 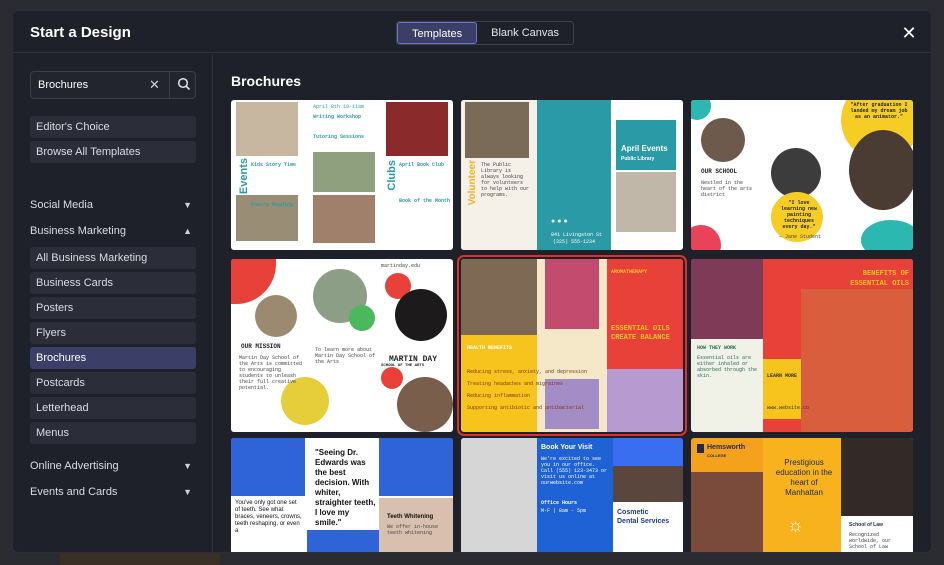 What do you see at coordinates (717, 455) in the screenshot?
I see `brochure-heading: COLLEGE` at bounding box center [717, 455].